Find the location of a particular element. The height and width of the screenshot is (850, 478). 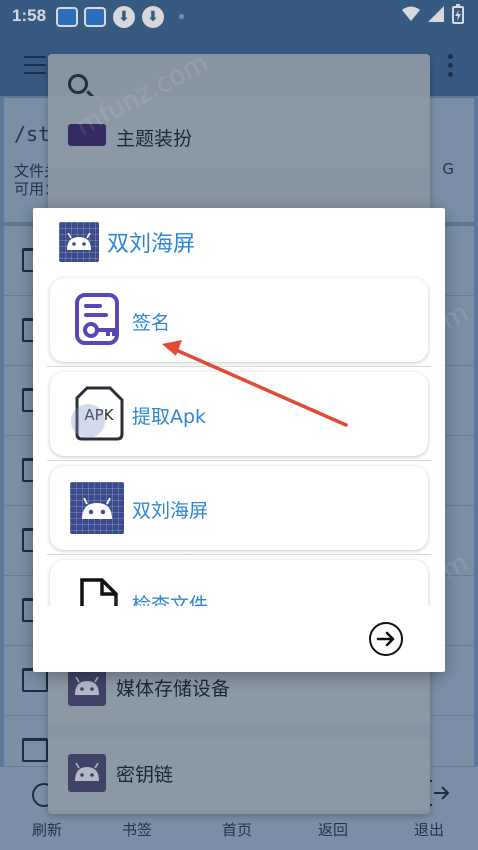

menu-item-label: 媒体存储设备 is located at coordinates (173, 689).